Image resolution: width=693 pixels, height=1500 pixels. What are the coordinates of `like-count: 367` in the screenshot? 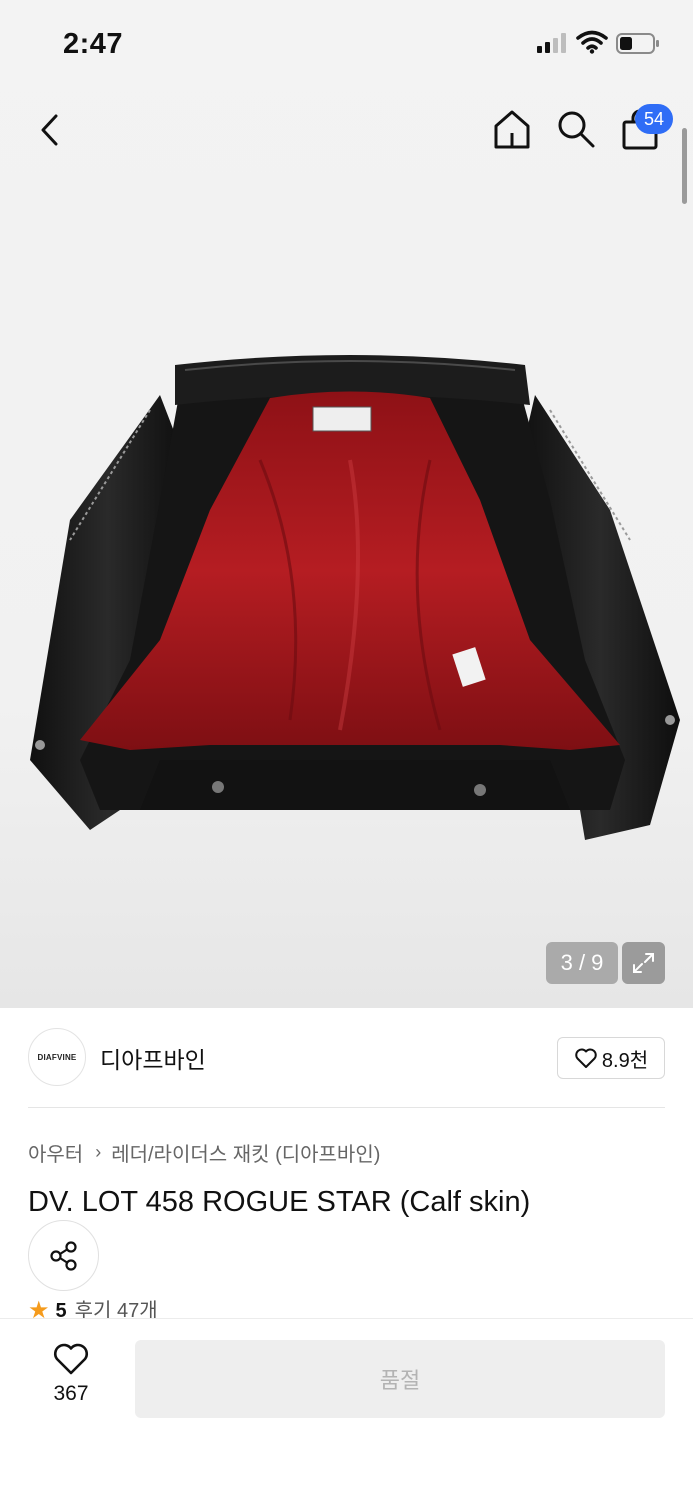 It's located at (71, 1393).